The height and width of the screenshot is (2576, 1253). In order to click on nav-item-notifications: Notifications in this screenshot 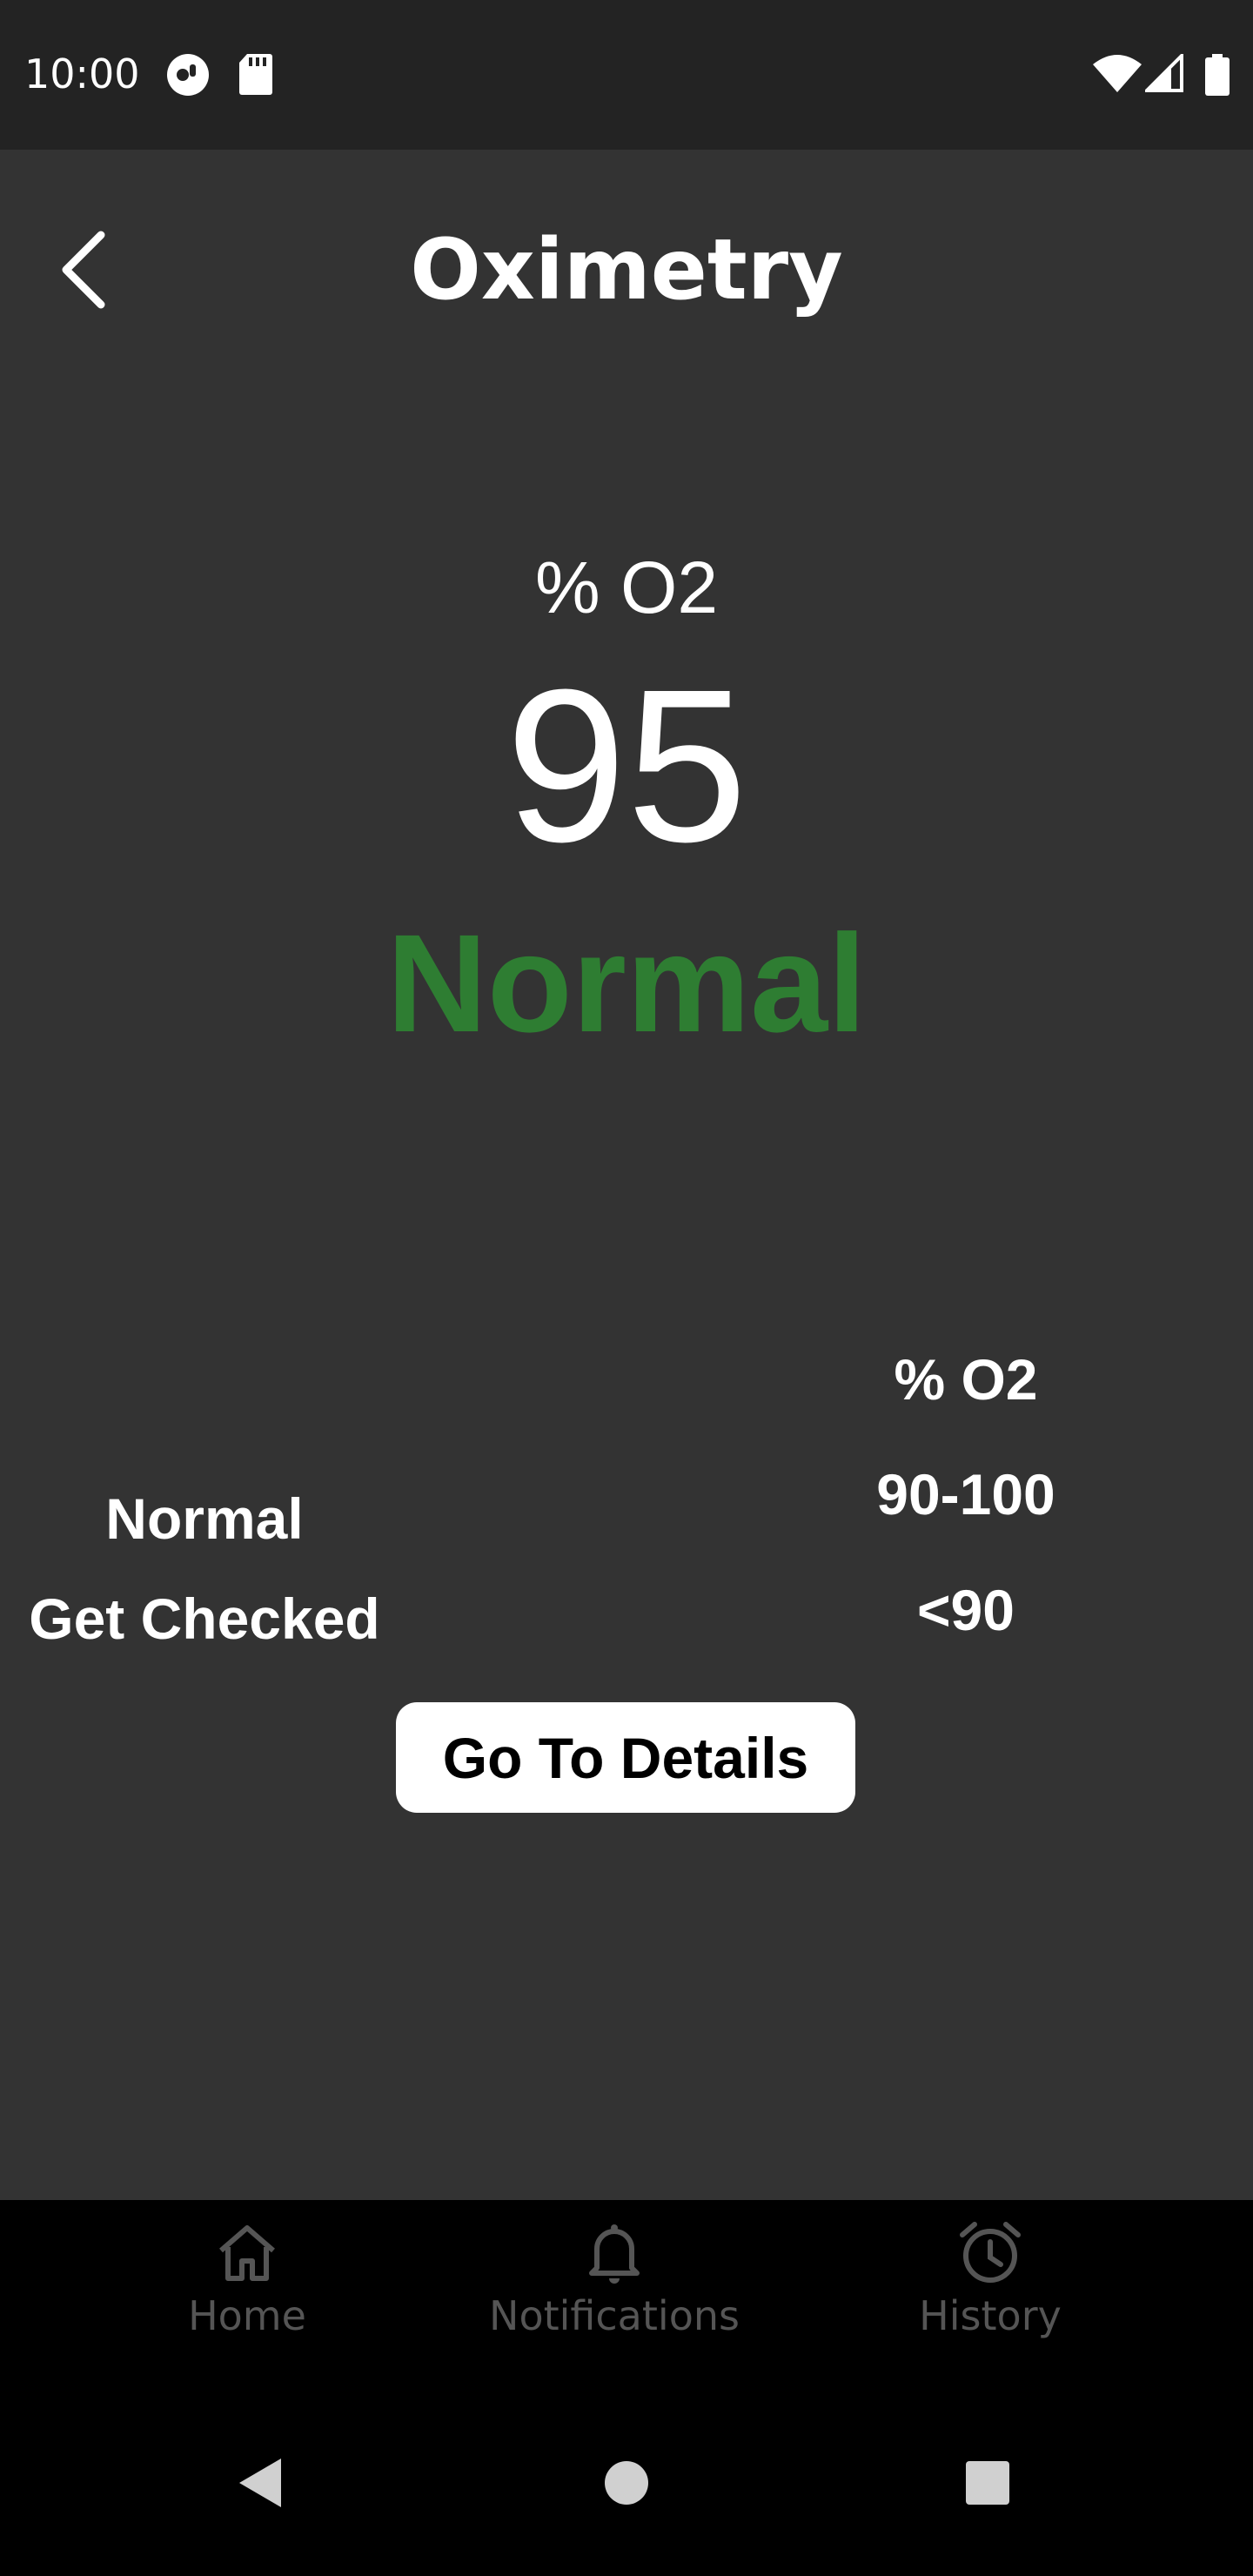, I will do `click(614, 2295)`.